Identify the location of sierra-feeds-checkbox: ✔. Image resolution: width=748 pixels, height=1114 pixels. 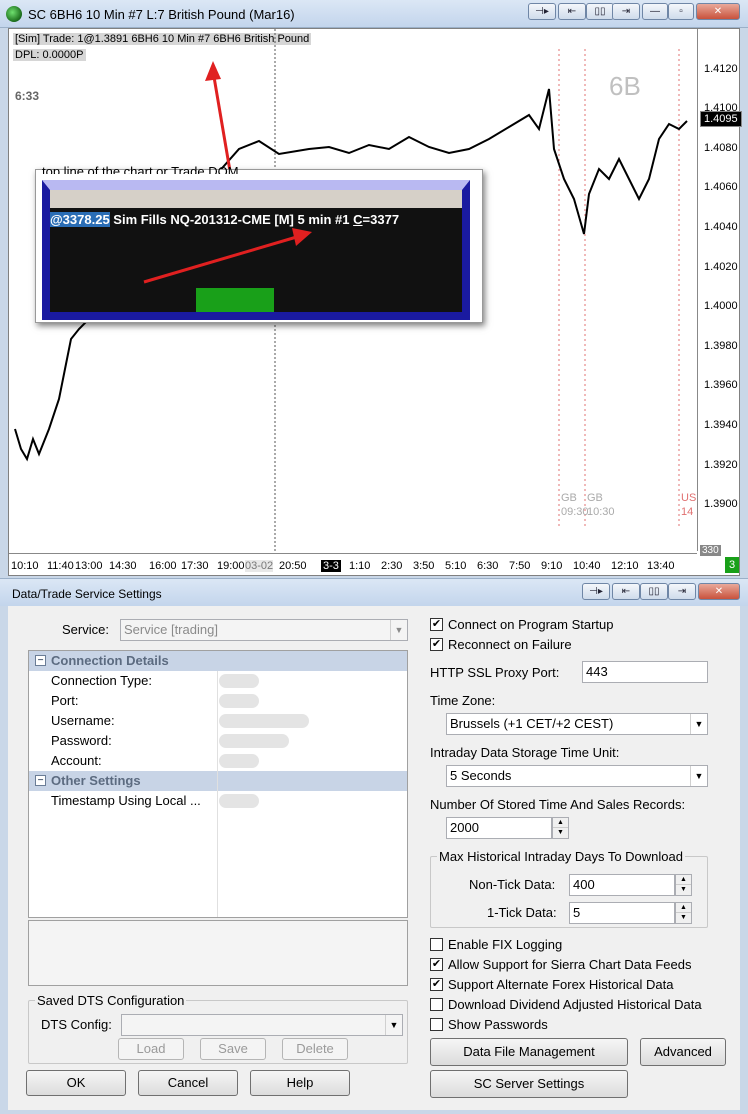
(436, 964).